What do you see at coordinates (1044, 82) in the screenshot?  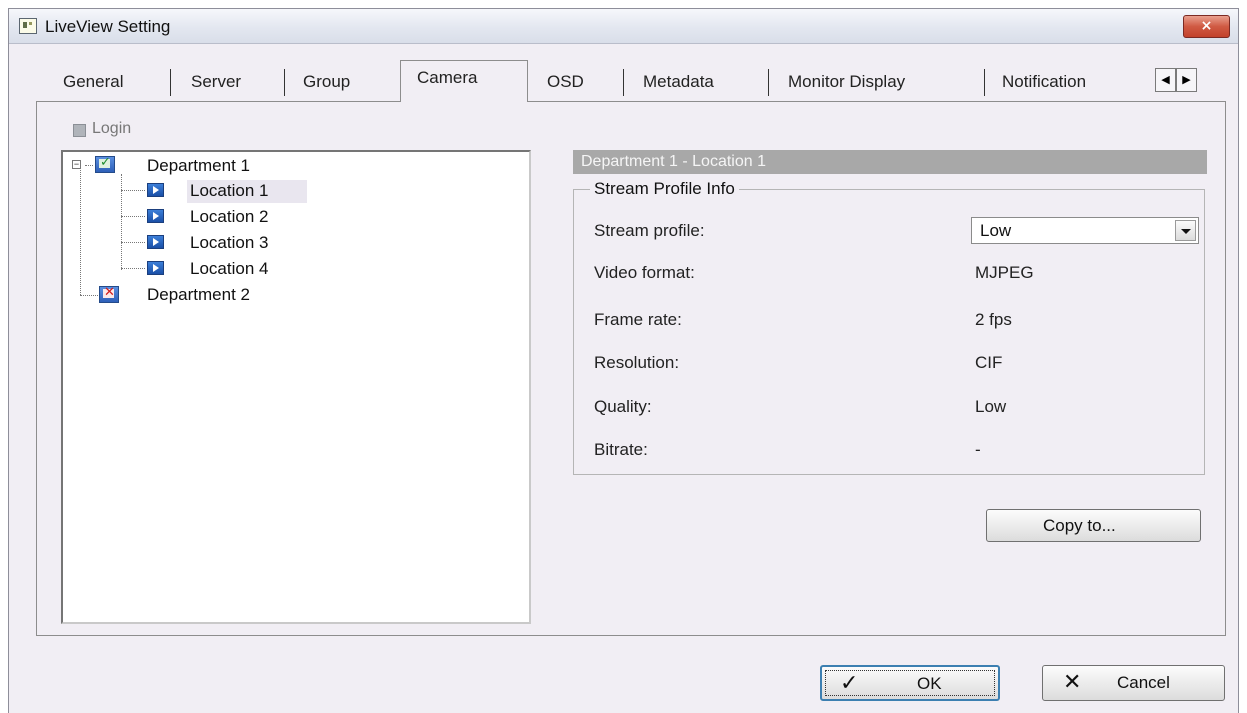 I see `tab-notification: Notification` at bounding box center [1044, 82].